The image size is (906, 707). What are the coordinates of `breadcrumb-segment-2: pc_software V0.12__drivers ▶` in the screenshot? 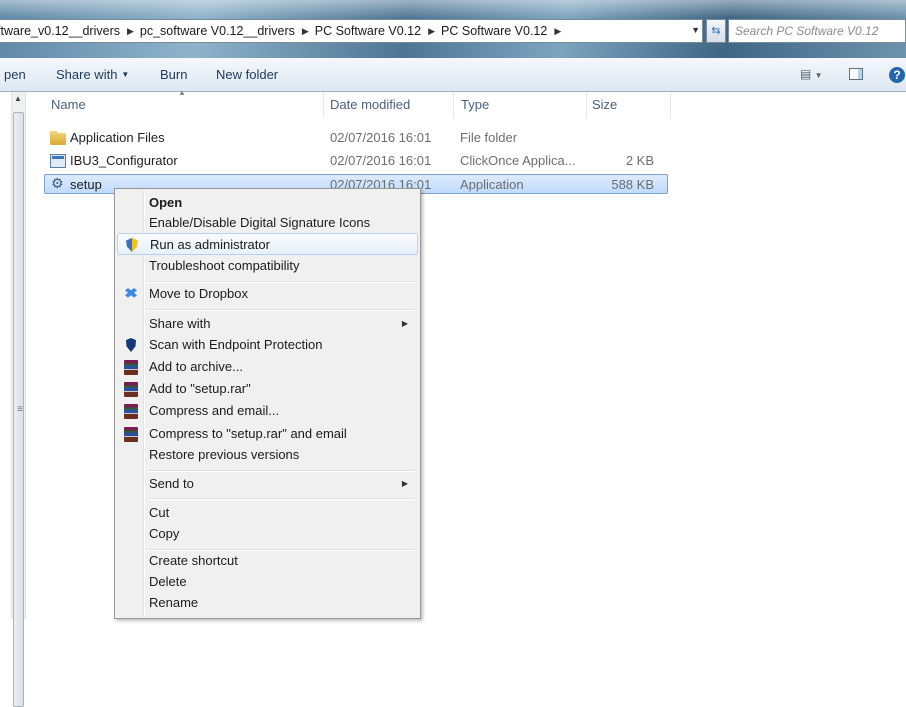 It's located at (227, 31).